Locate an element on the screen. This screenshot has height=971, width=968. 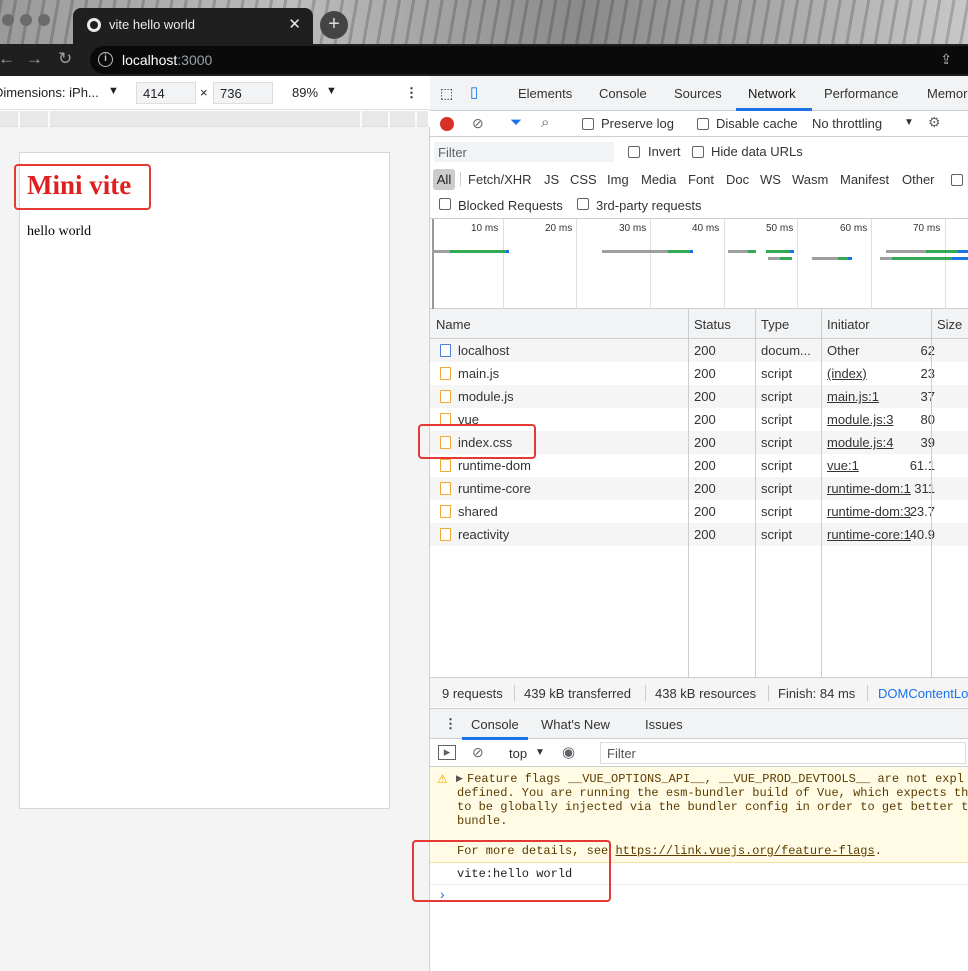
table-row: reactivity 200 script runtime-core:1 40.9 is located at coordinates (699, 534).